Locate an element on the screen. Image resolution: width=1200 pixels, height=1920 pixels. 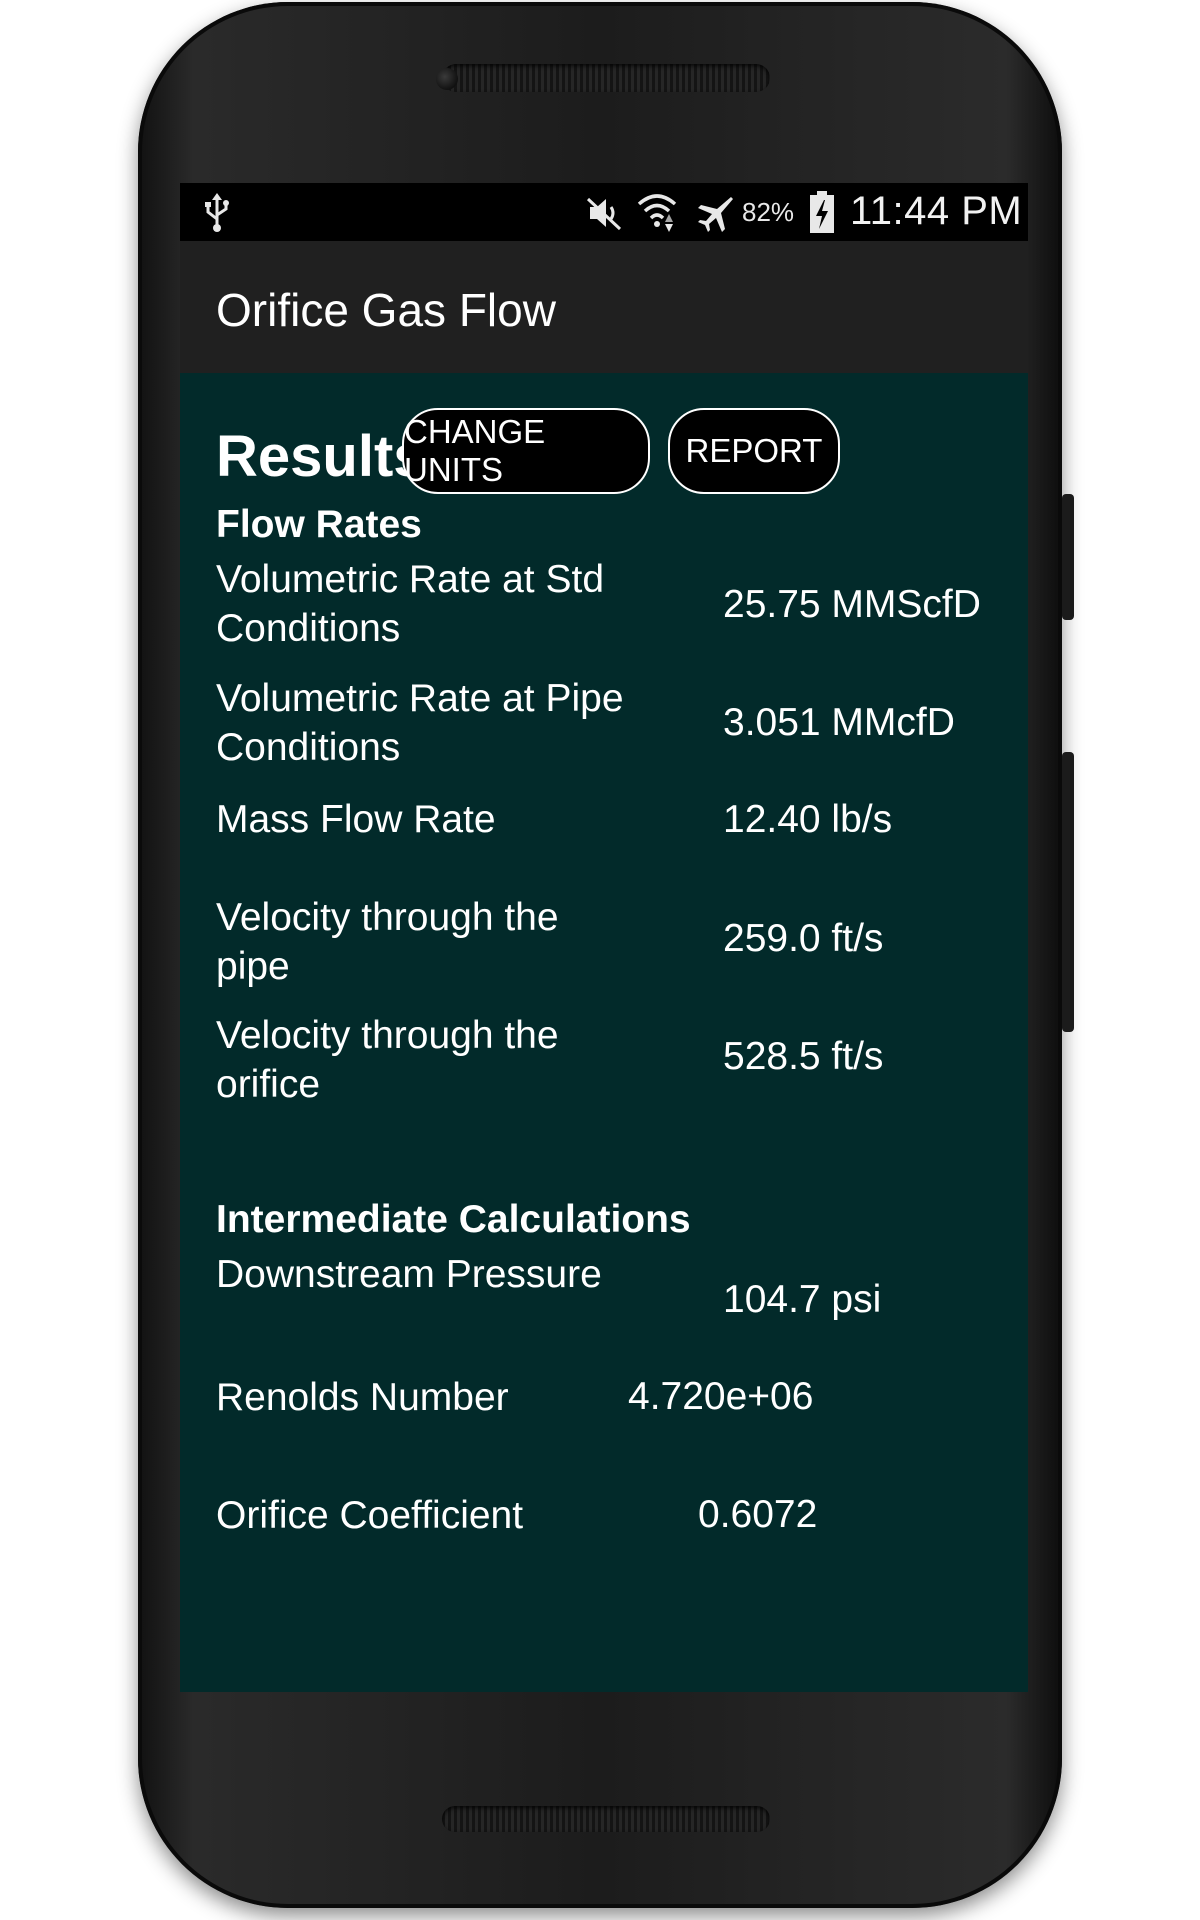
status-bar: 82% 11:44 PM is located at coordinates (604, 212).